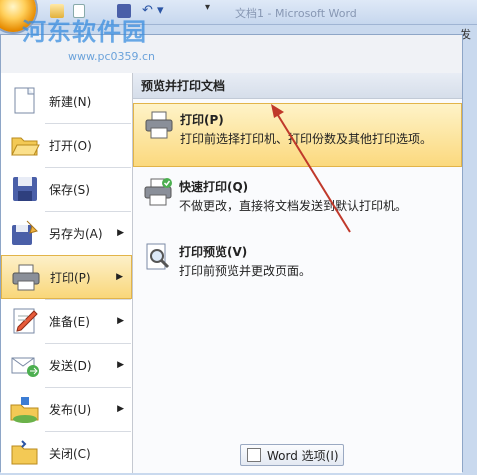 The image size is (477, 475). I want to click on menu-item-label: 另存为(A), so click(76, 233).